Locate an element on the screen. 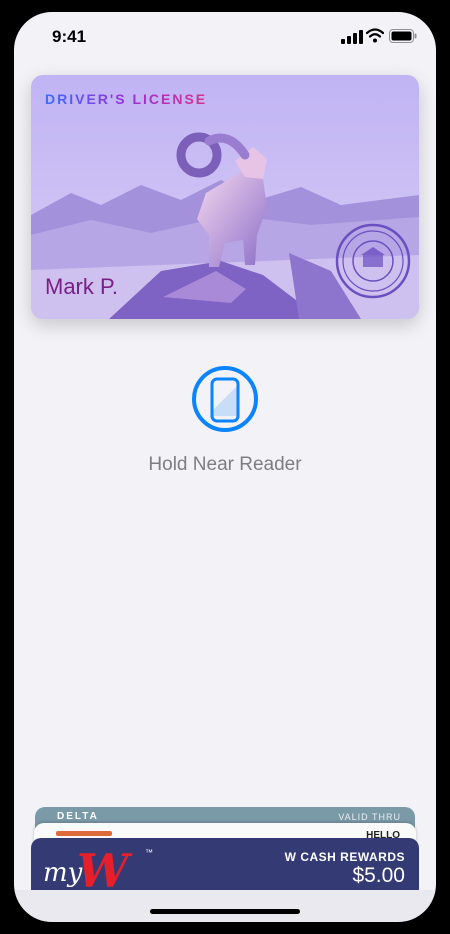 This screenshot has width=450, height=934. card-holder-name: Mark P. is located at coordinates (81, 286).